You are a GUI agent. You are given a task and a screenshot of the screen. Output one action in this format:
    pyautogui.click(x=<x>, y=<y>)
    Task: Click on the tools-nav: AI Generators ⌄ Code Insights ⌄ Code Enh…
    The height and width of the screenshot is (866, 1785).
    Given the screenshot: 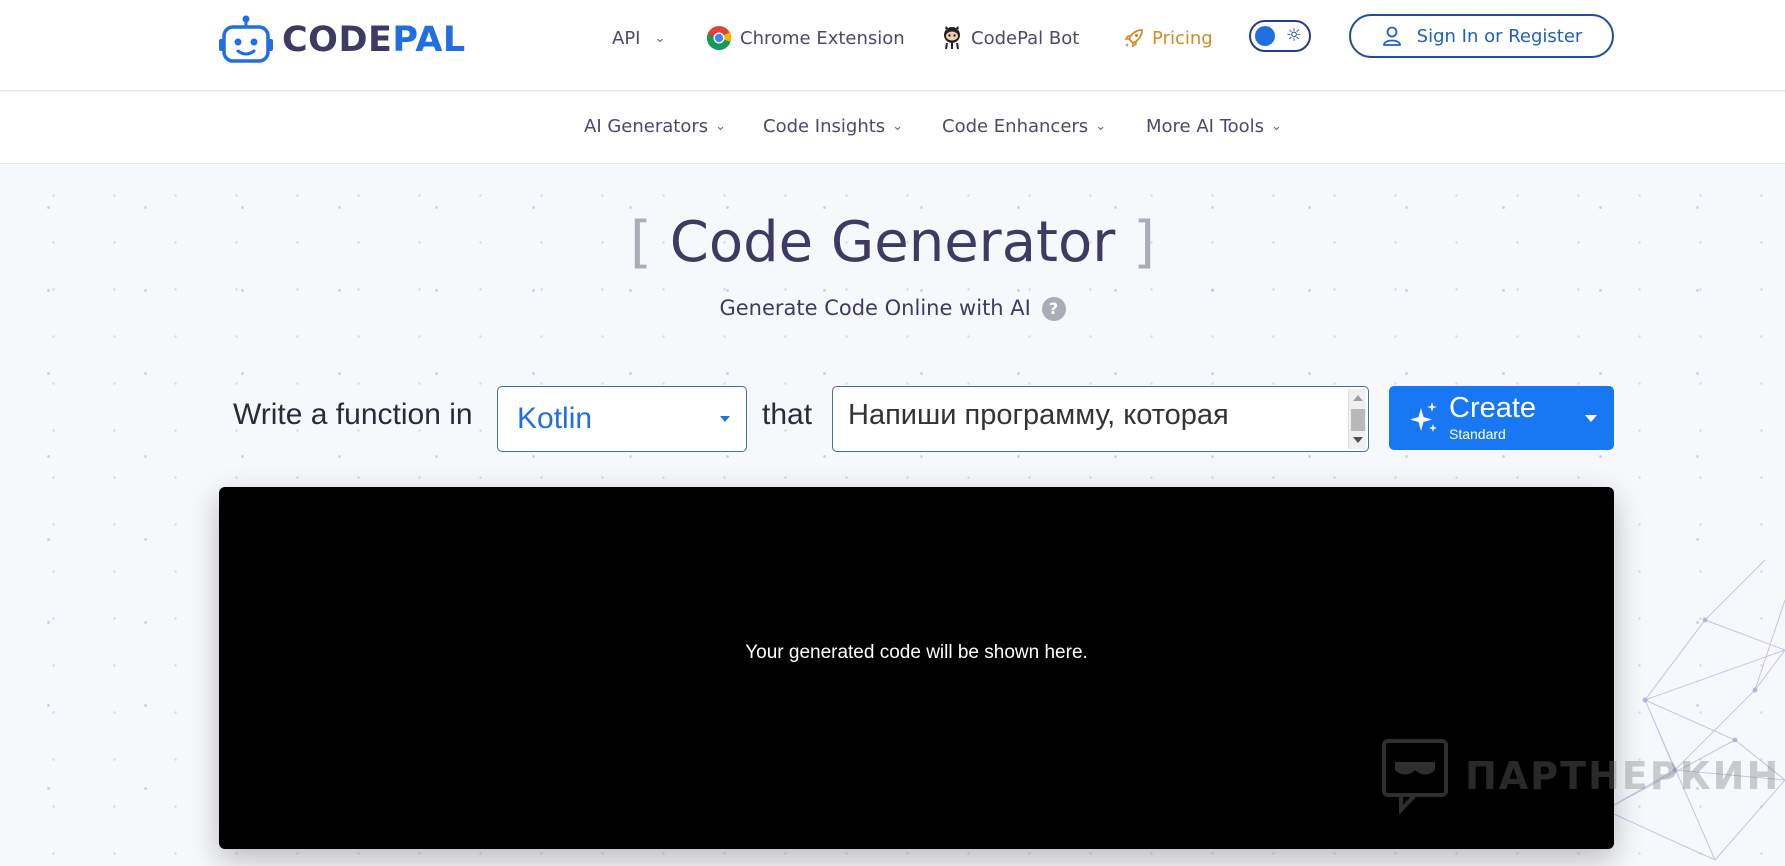 What is the action you would take?
    pyautogui.click(x=892, y=128)
    